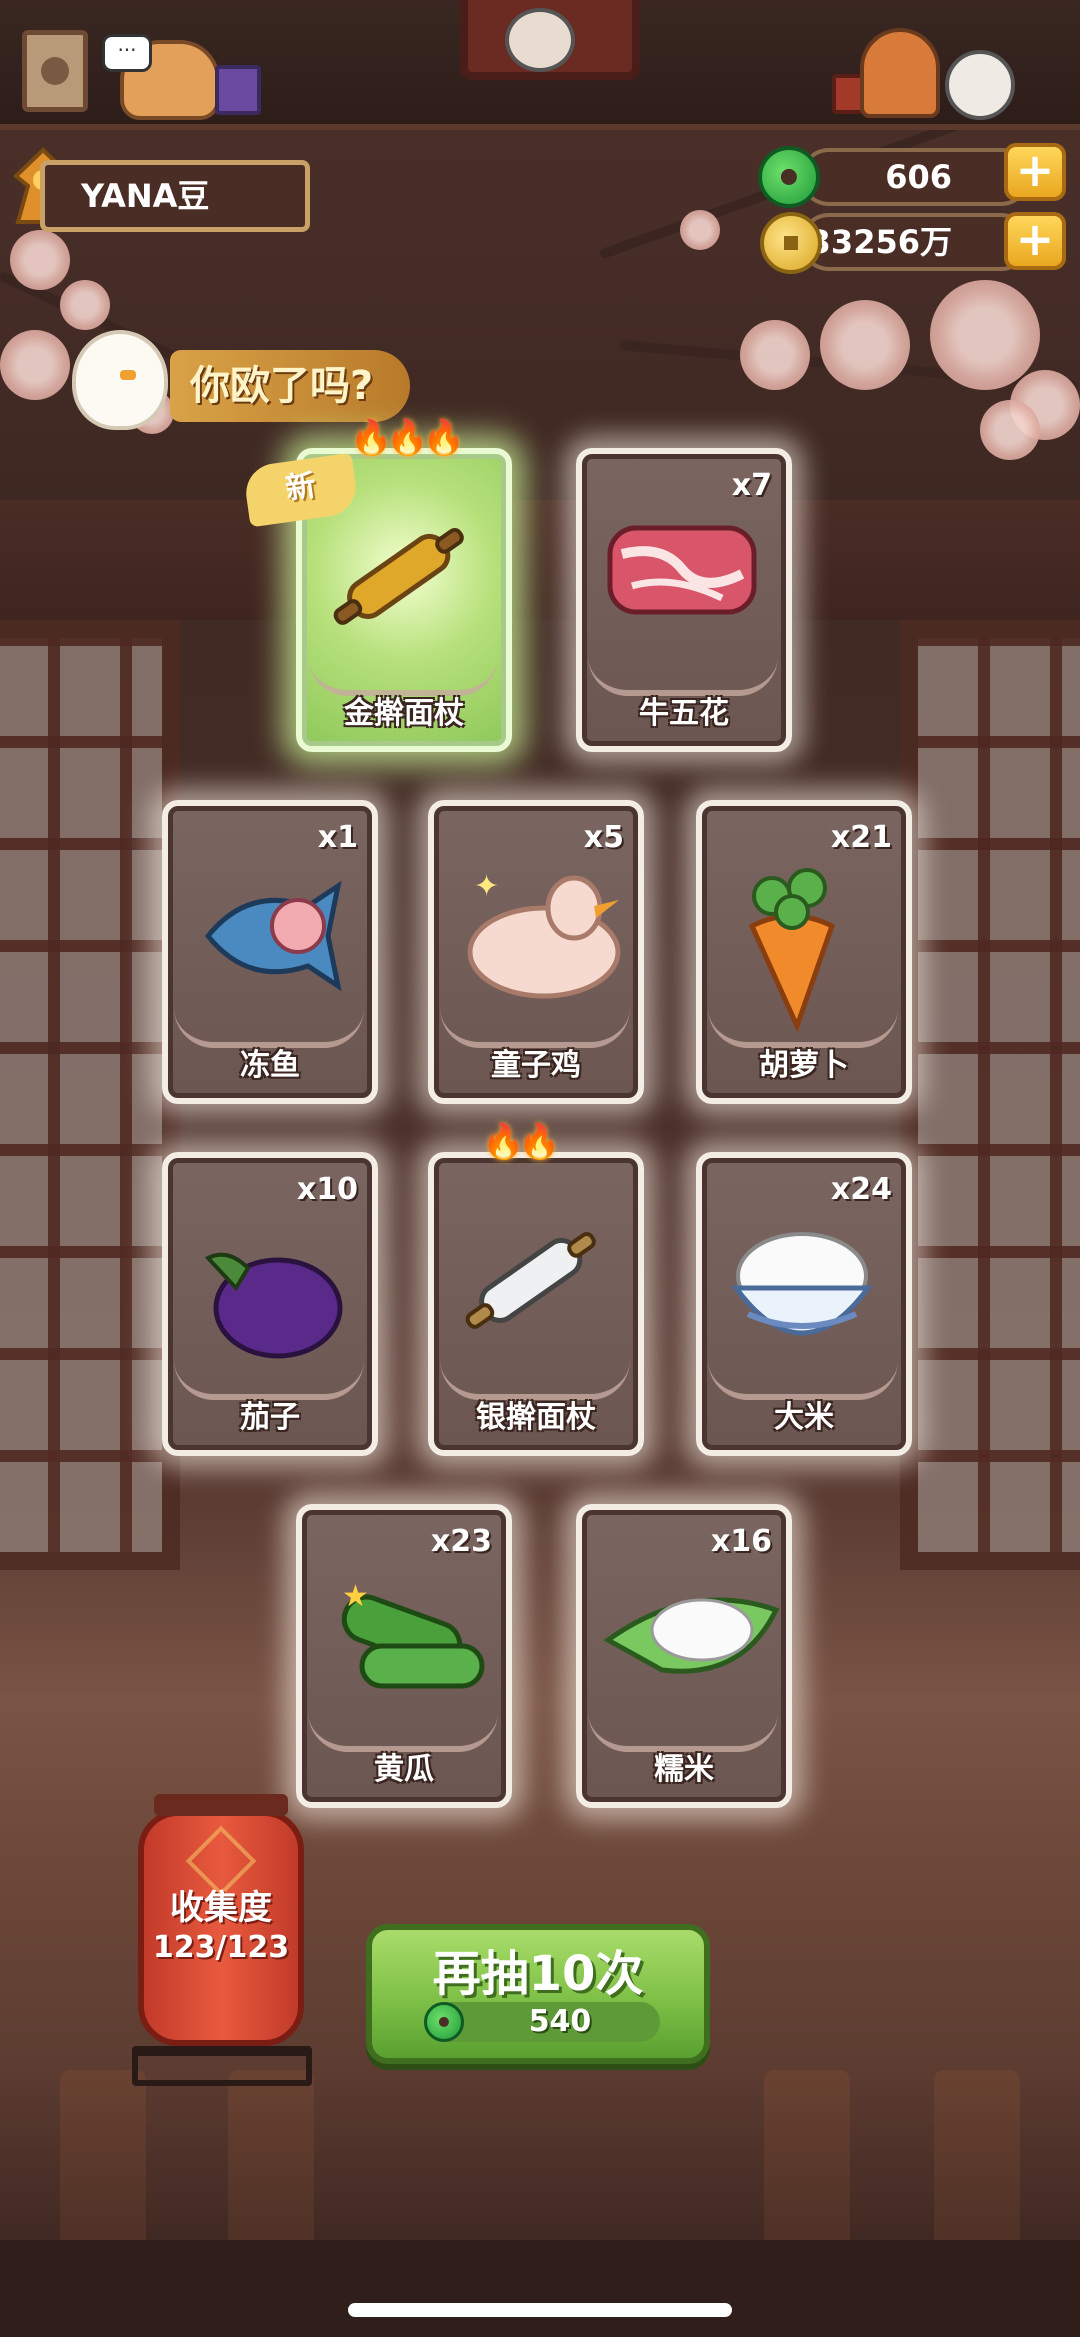 The image size is (1080, 2337). What do you see at coordinates (238, 90) in the screenshot?
I see `book-icon` at bounding box center [238, 90].